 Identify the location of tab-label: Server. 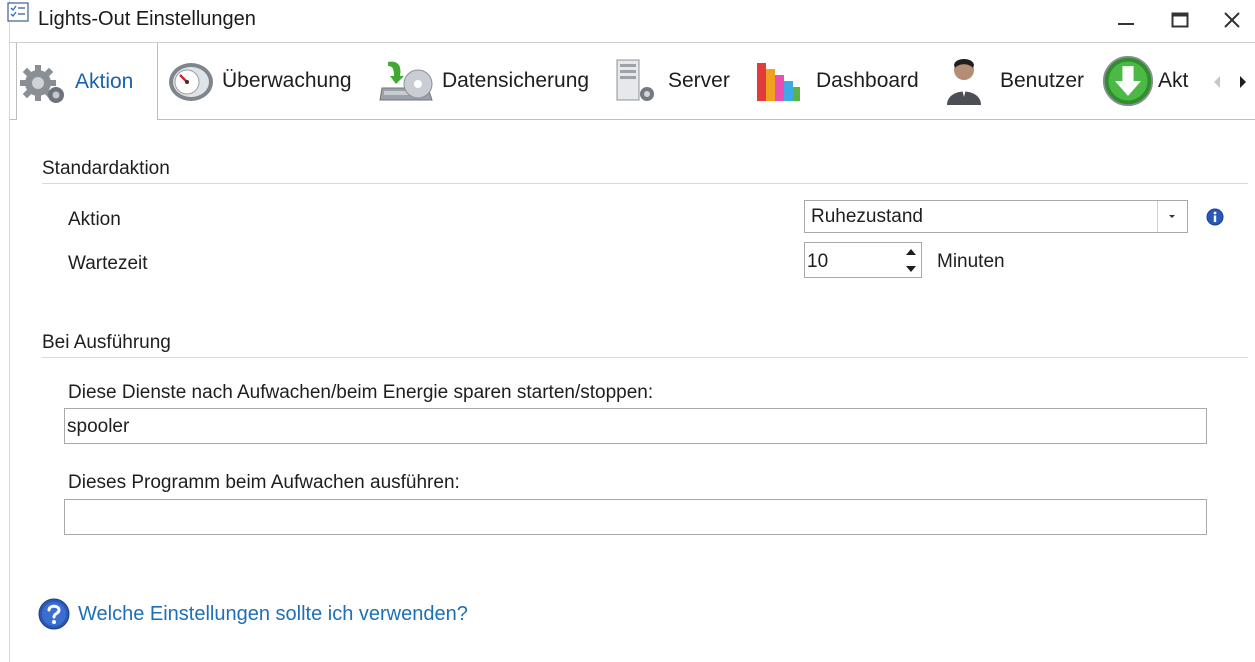
(699, 80).